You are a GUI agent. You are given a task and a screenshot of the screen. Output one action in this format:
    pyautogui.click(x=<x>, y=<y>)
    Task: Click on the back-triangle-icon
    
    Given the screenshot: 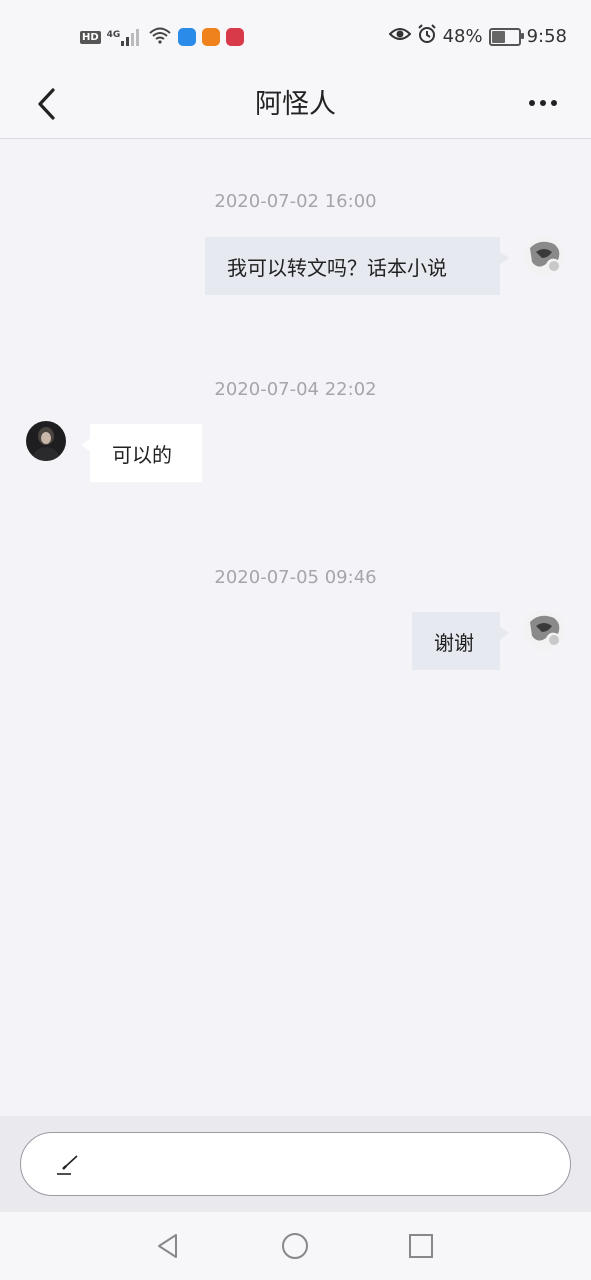 What is the action you would take?
    pyautogui.click(x=167, y=1246)
    